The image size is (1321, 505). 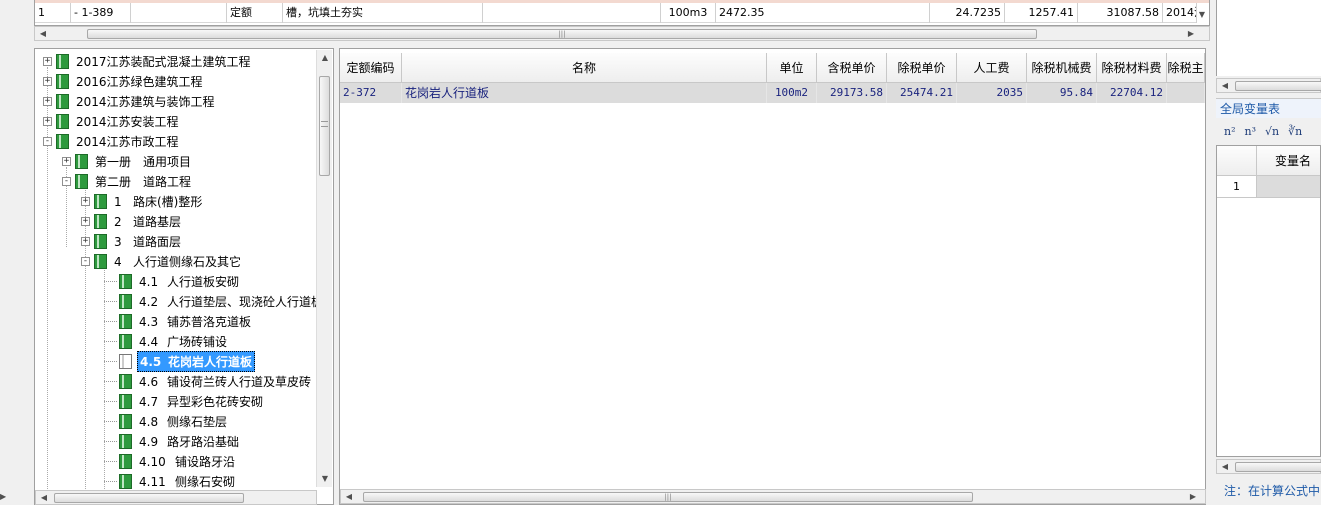 I want to click on row-unit: 100m3, so click(x=688, y=13).